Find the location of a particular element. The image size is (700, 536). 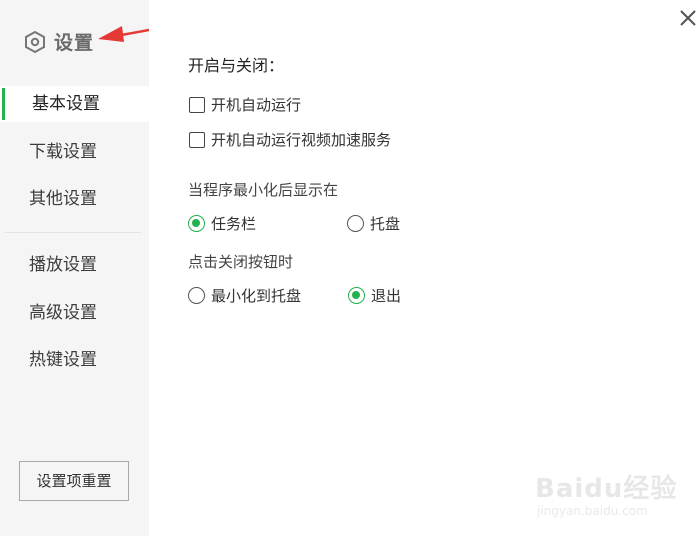

sidebar-item-label: 其他设置 is located at coordinates (63, 199).